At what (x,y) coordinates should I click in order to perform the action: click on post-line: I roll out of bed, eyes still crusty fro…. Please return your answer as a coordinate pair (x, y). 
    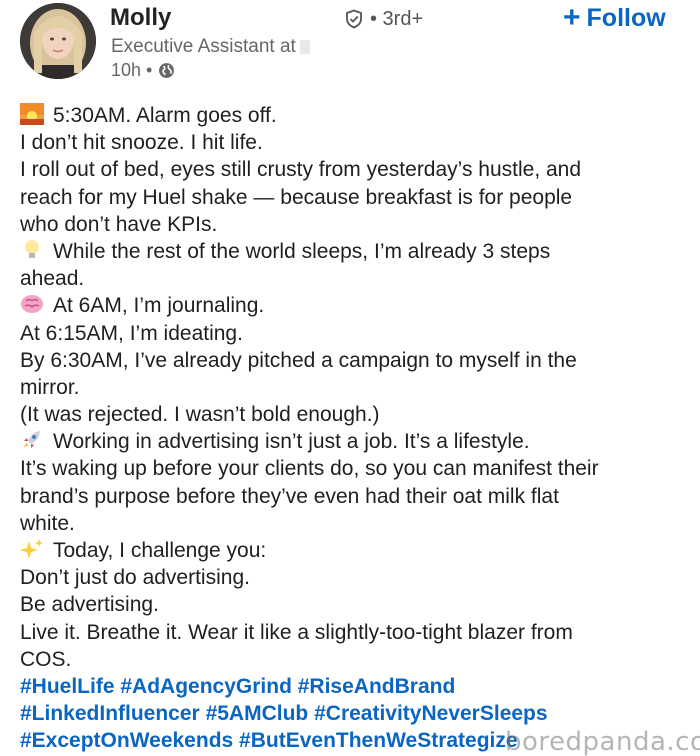
    Looking at the image, I should click on (355, 169).